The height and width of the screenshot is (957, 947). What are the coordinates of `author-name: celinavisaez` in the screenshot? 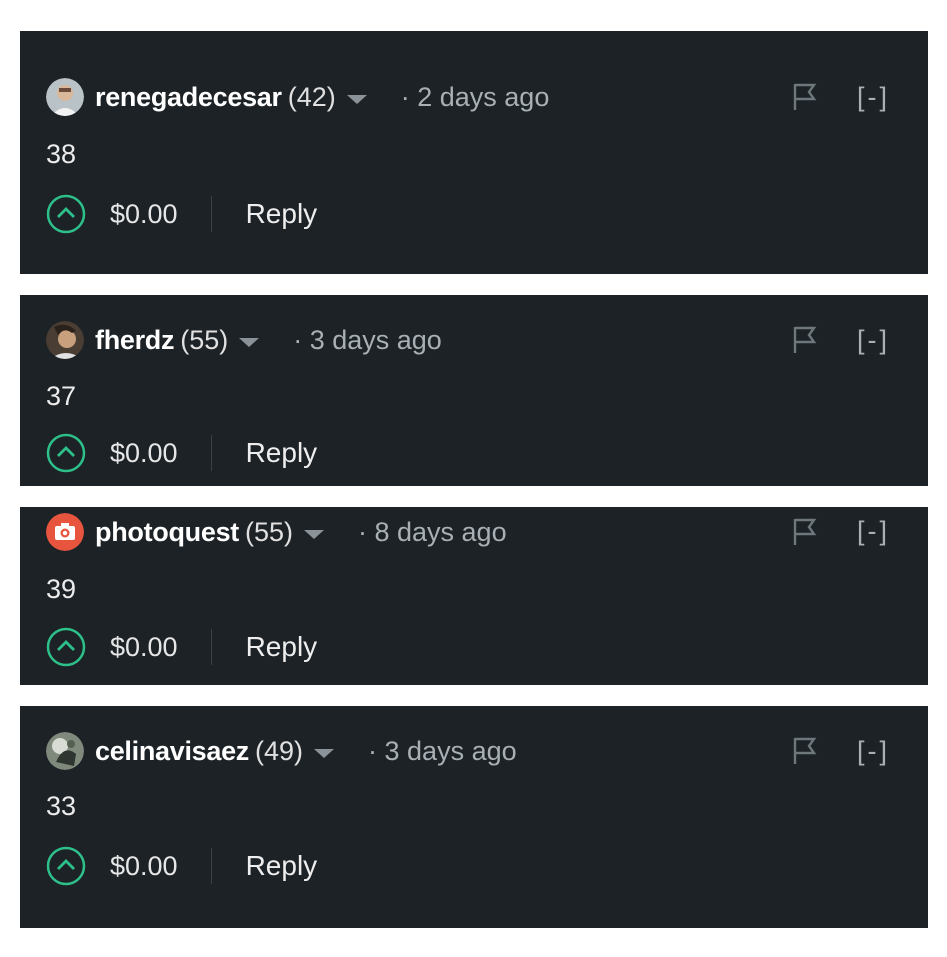 It's located at (172, 751).